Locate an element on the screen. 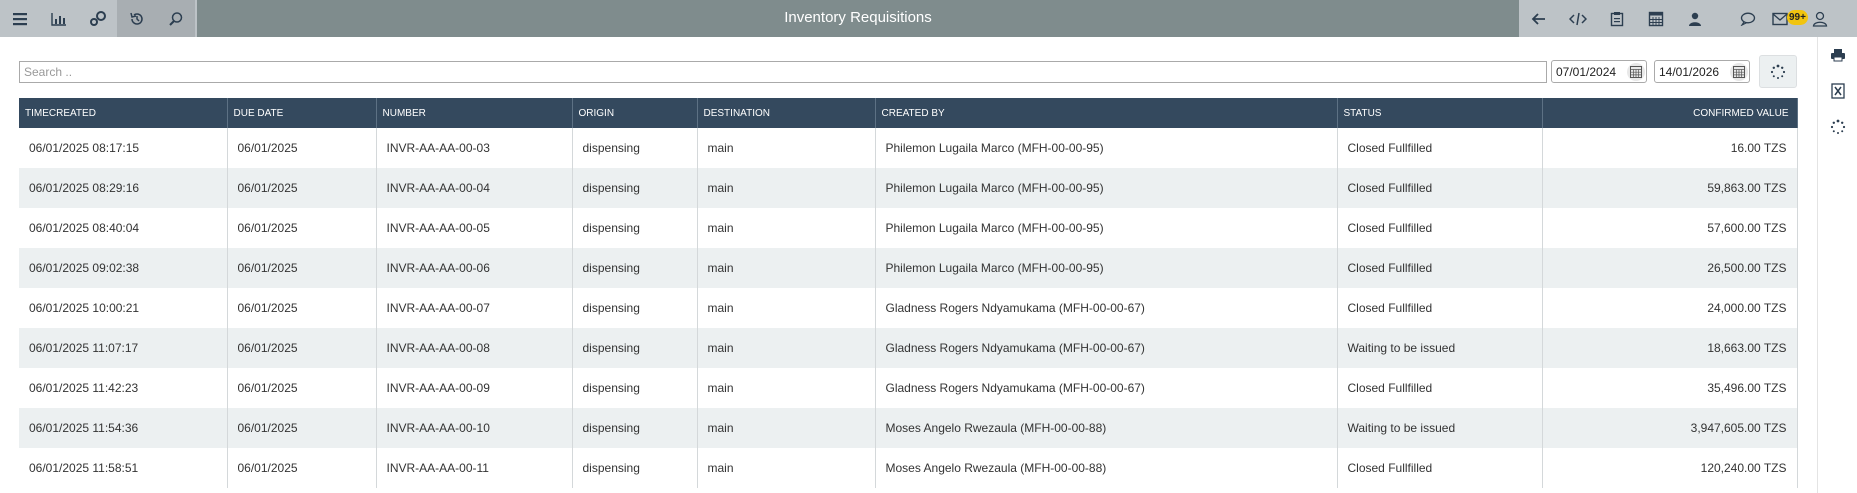 This screenshot has height=493, width=1857. cell-number: INVR-AA-AA-00-08 is located at coordinates (474, 348).